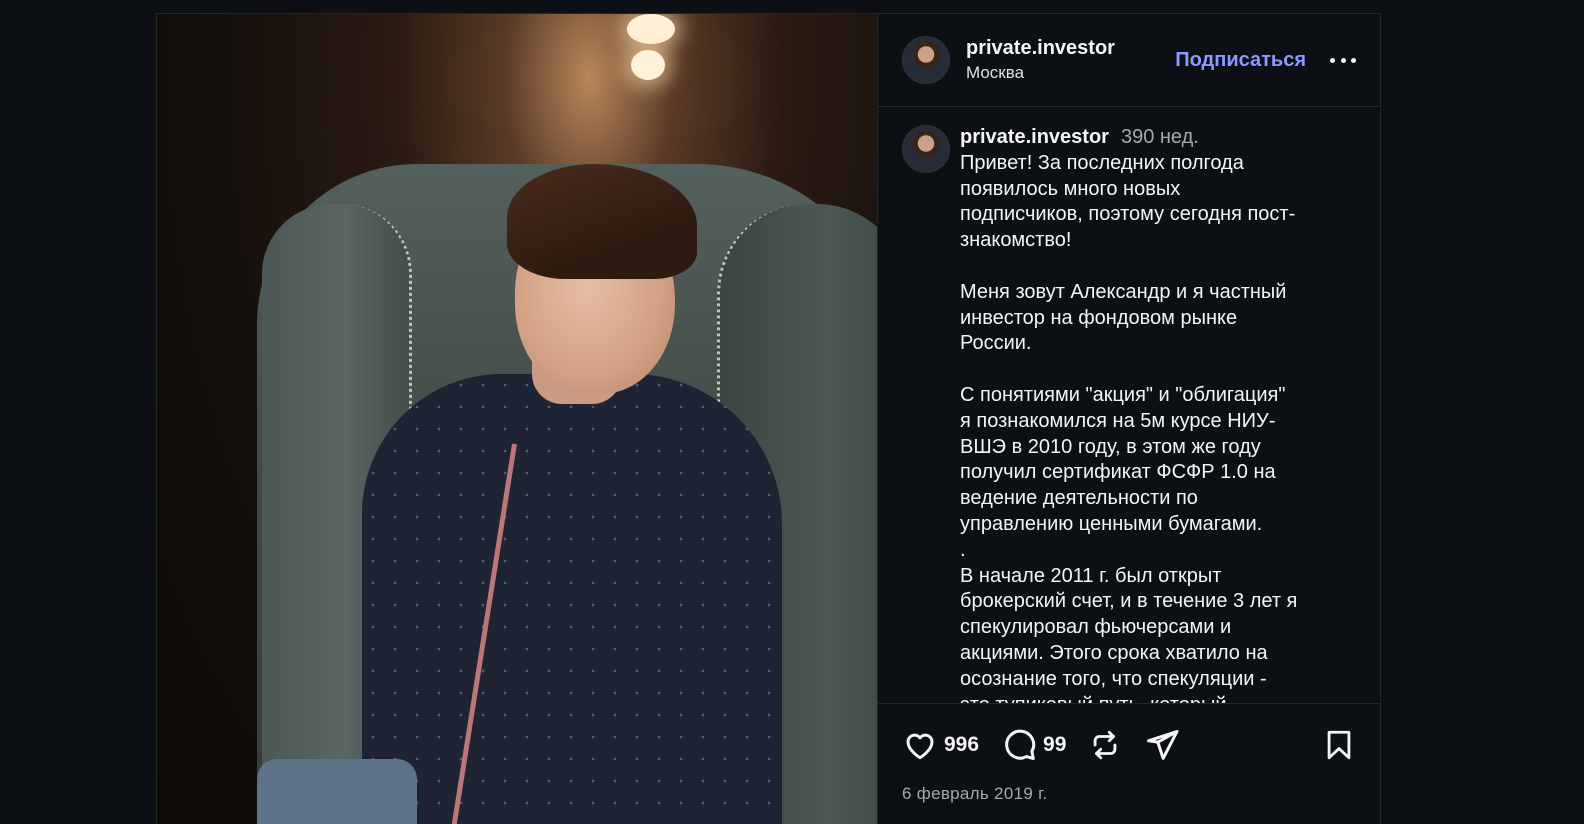 This screenshot has height=824, width=1584. What do you see at coordinates (1240, 60) in the screenshot?
I see `follow-button: Подписаться` at bounding box center [1240, 60].